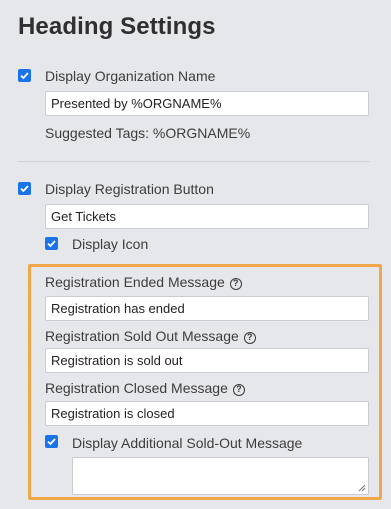 This screenshot has height=509, width=391. I want to click on registration-button-text-input: Get Tickets, so click(207, 216).